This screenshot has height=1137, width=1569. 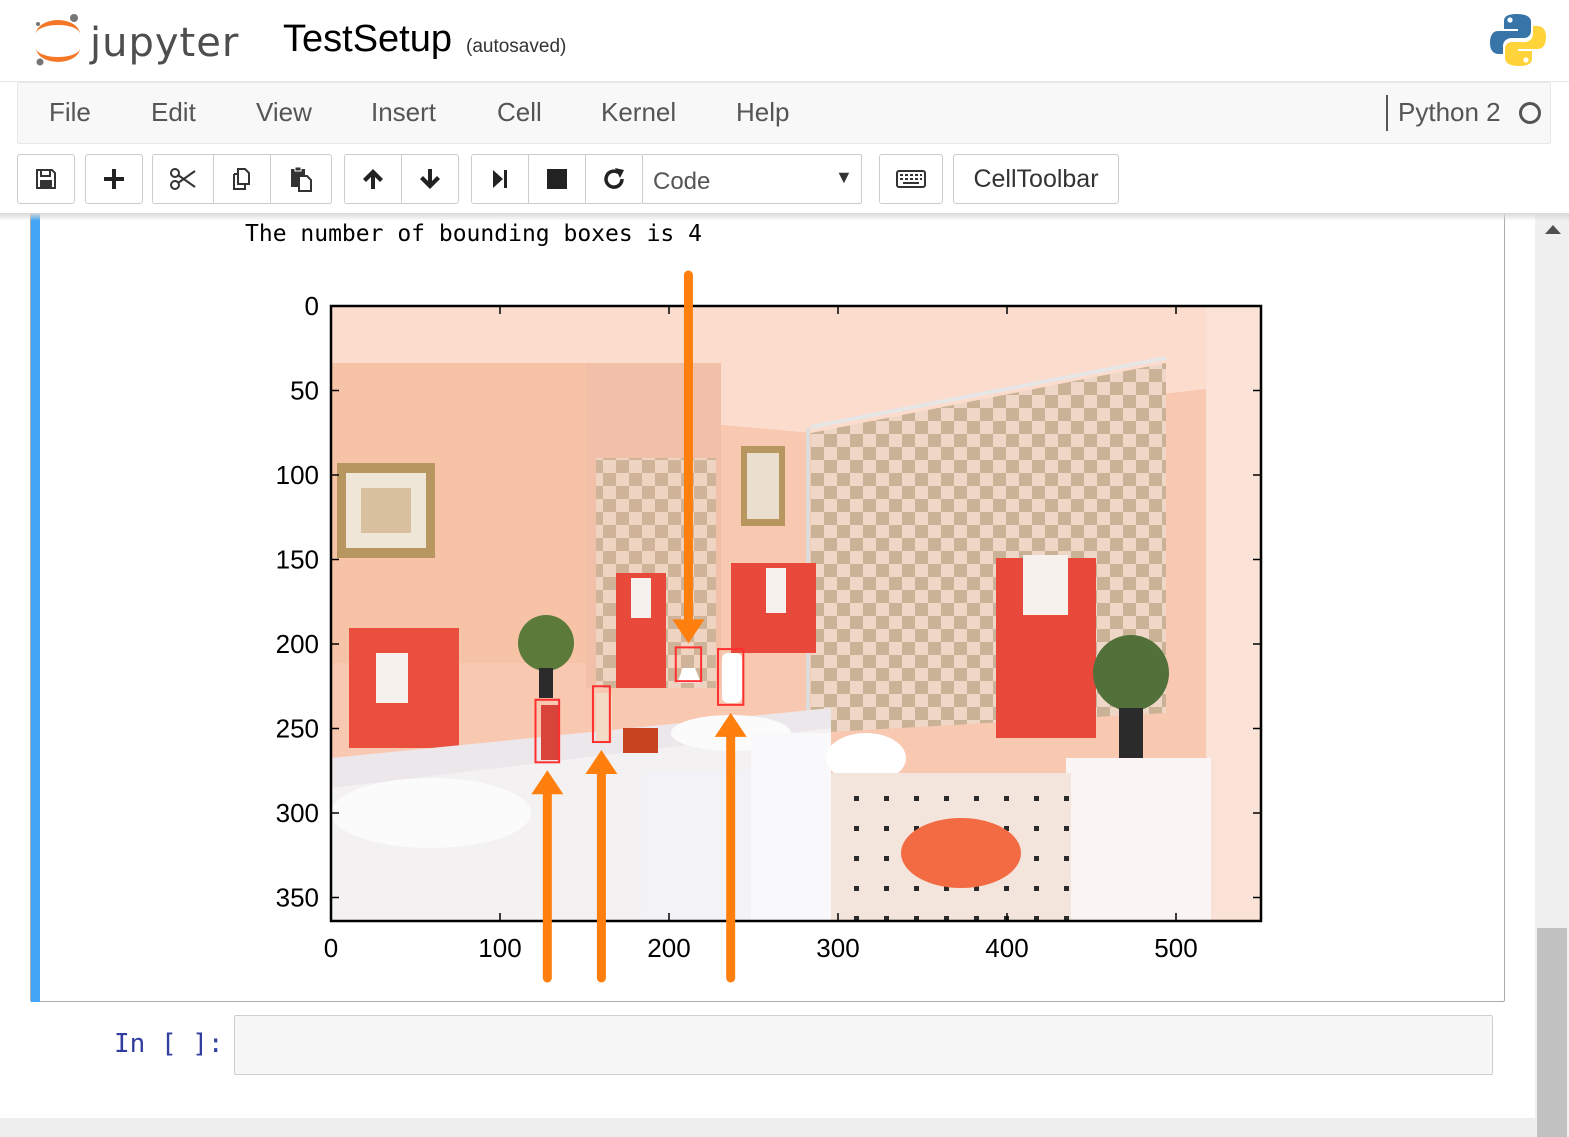 What do you see at coordinates (1036, 179) in the screenshot?
I see `celltoolbar-button: CellToolbar` at bounding box center [1036, 179].